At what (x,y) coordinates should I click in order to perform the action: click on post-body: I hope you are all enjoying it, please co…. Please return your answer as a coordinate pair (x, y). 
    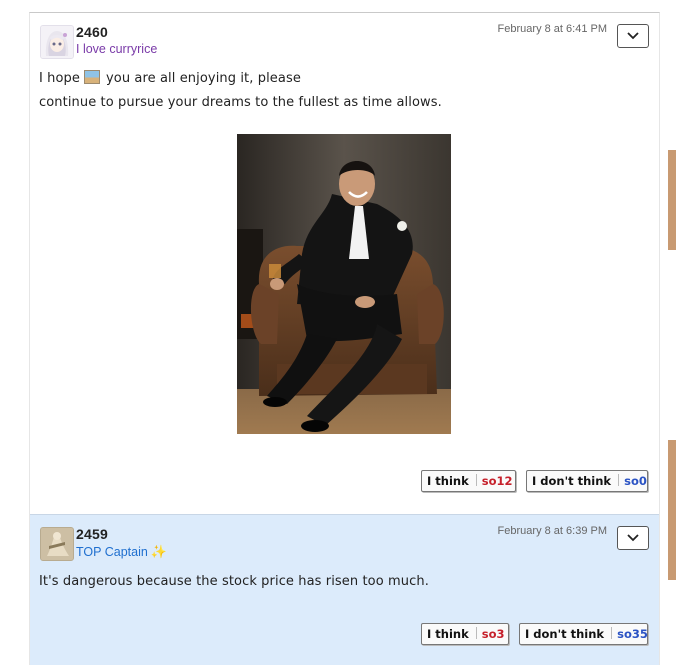
    Looking at the image, I should click on (240, 91).